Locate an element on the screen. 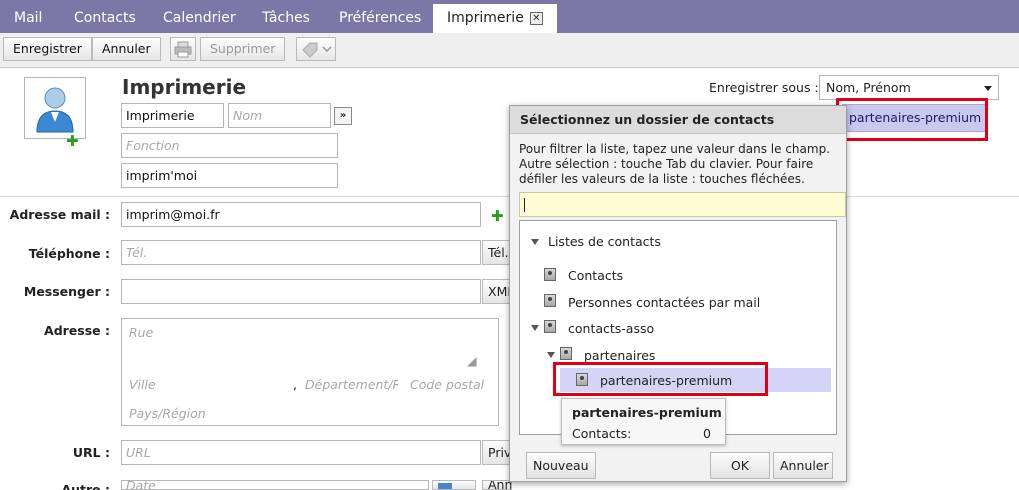 The width and height of the screenshot is (1019, 490). tree-item-collected: Personnes contactées par mail is located at coordinates (664, 302).